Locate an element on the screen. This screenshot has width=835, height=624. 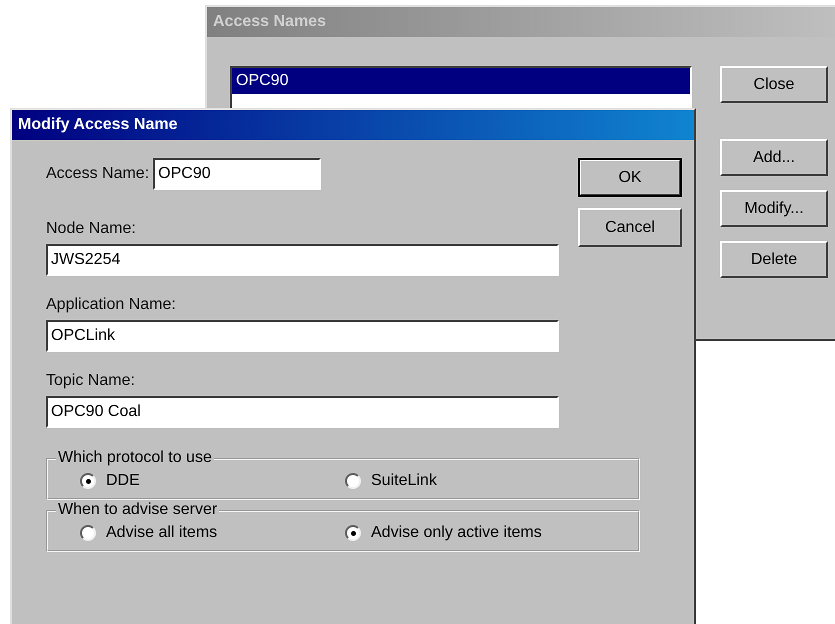
dialog-button: OK is located at coordinates (630, 177).